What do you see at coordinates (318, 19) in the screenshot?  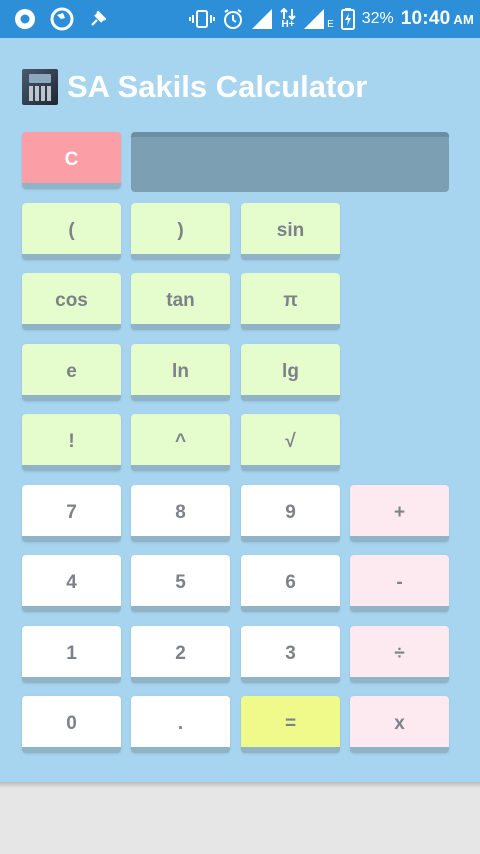 I see `signal-icon-2: E` at bounding box center [318, 19].